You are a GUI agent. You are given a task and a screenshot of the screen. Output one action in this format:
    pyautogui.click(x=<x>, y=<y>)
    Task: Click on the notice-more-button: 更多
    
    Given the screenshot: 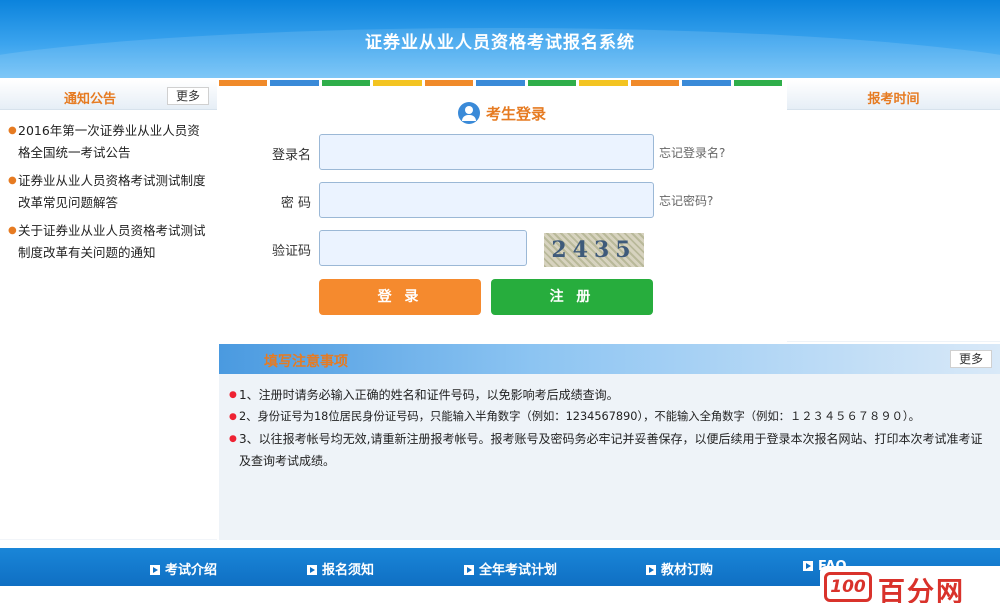 What is the action you would take?
    pyautogui.click(x=188, y=96)
    